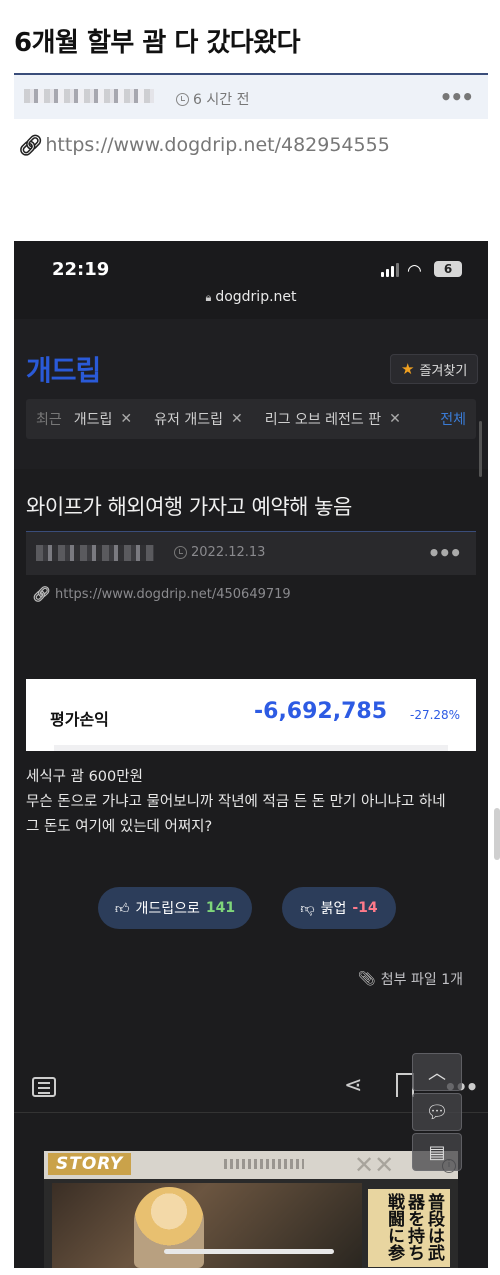 Image resolution: width=500 pixels, height=1275 pixels. Describe the element at coordinates (119, 827) in the screenshot. I see `body-line: 그 돈도 여기에 있는데 어쩌지?` at that location.